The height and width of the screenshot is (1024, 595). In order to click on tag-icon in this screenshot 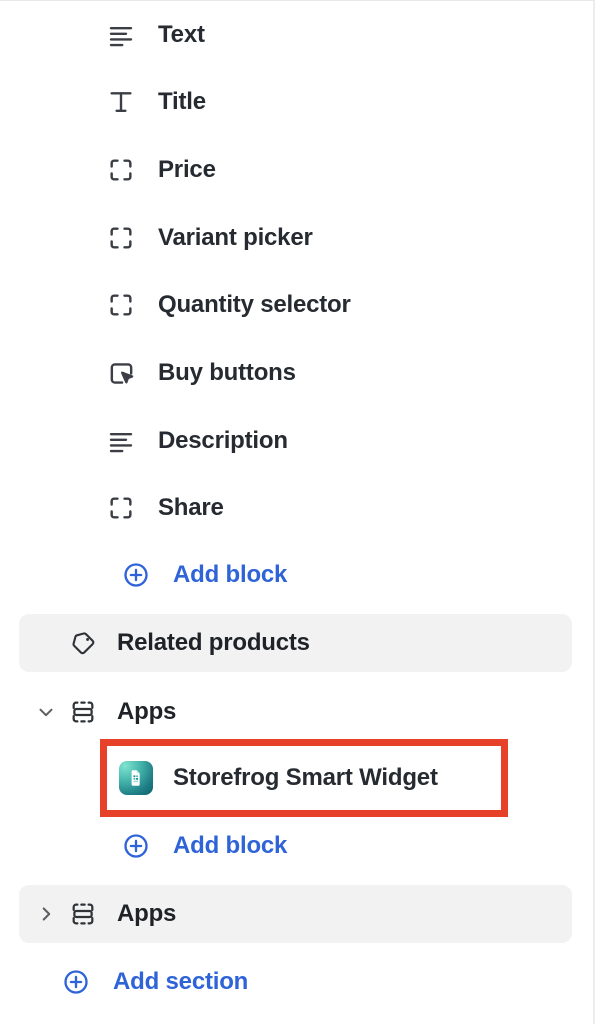, I will do `click(83, 643)`.